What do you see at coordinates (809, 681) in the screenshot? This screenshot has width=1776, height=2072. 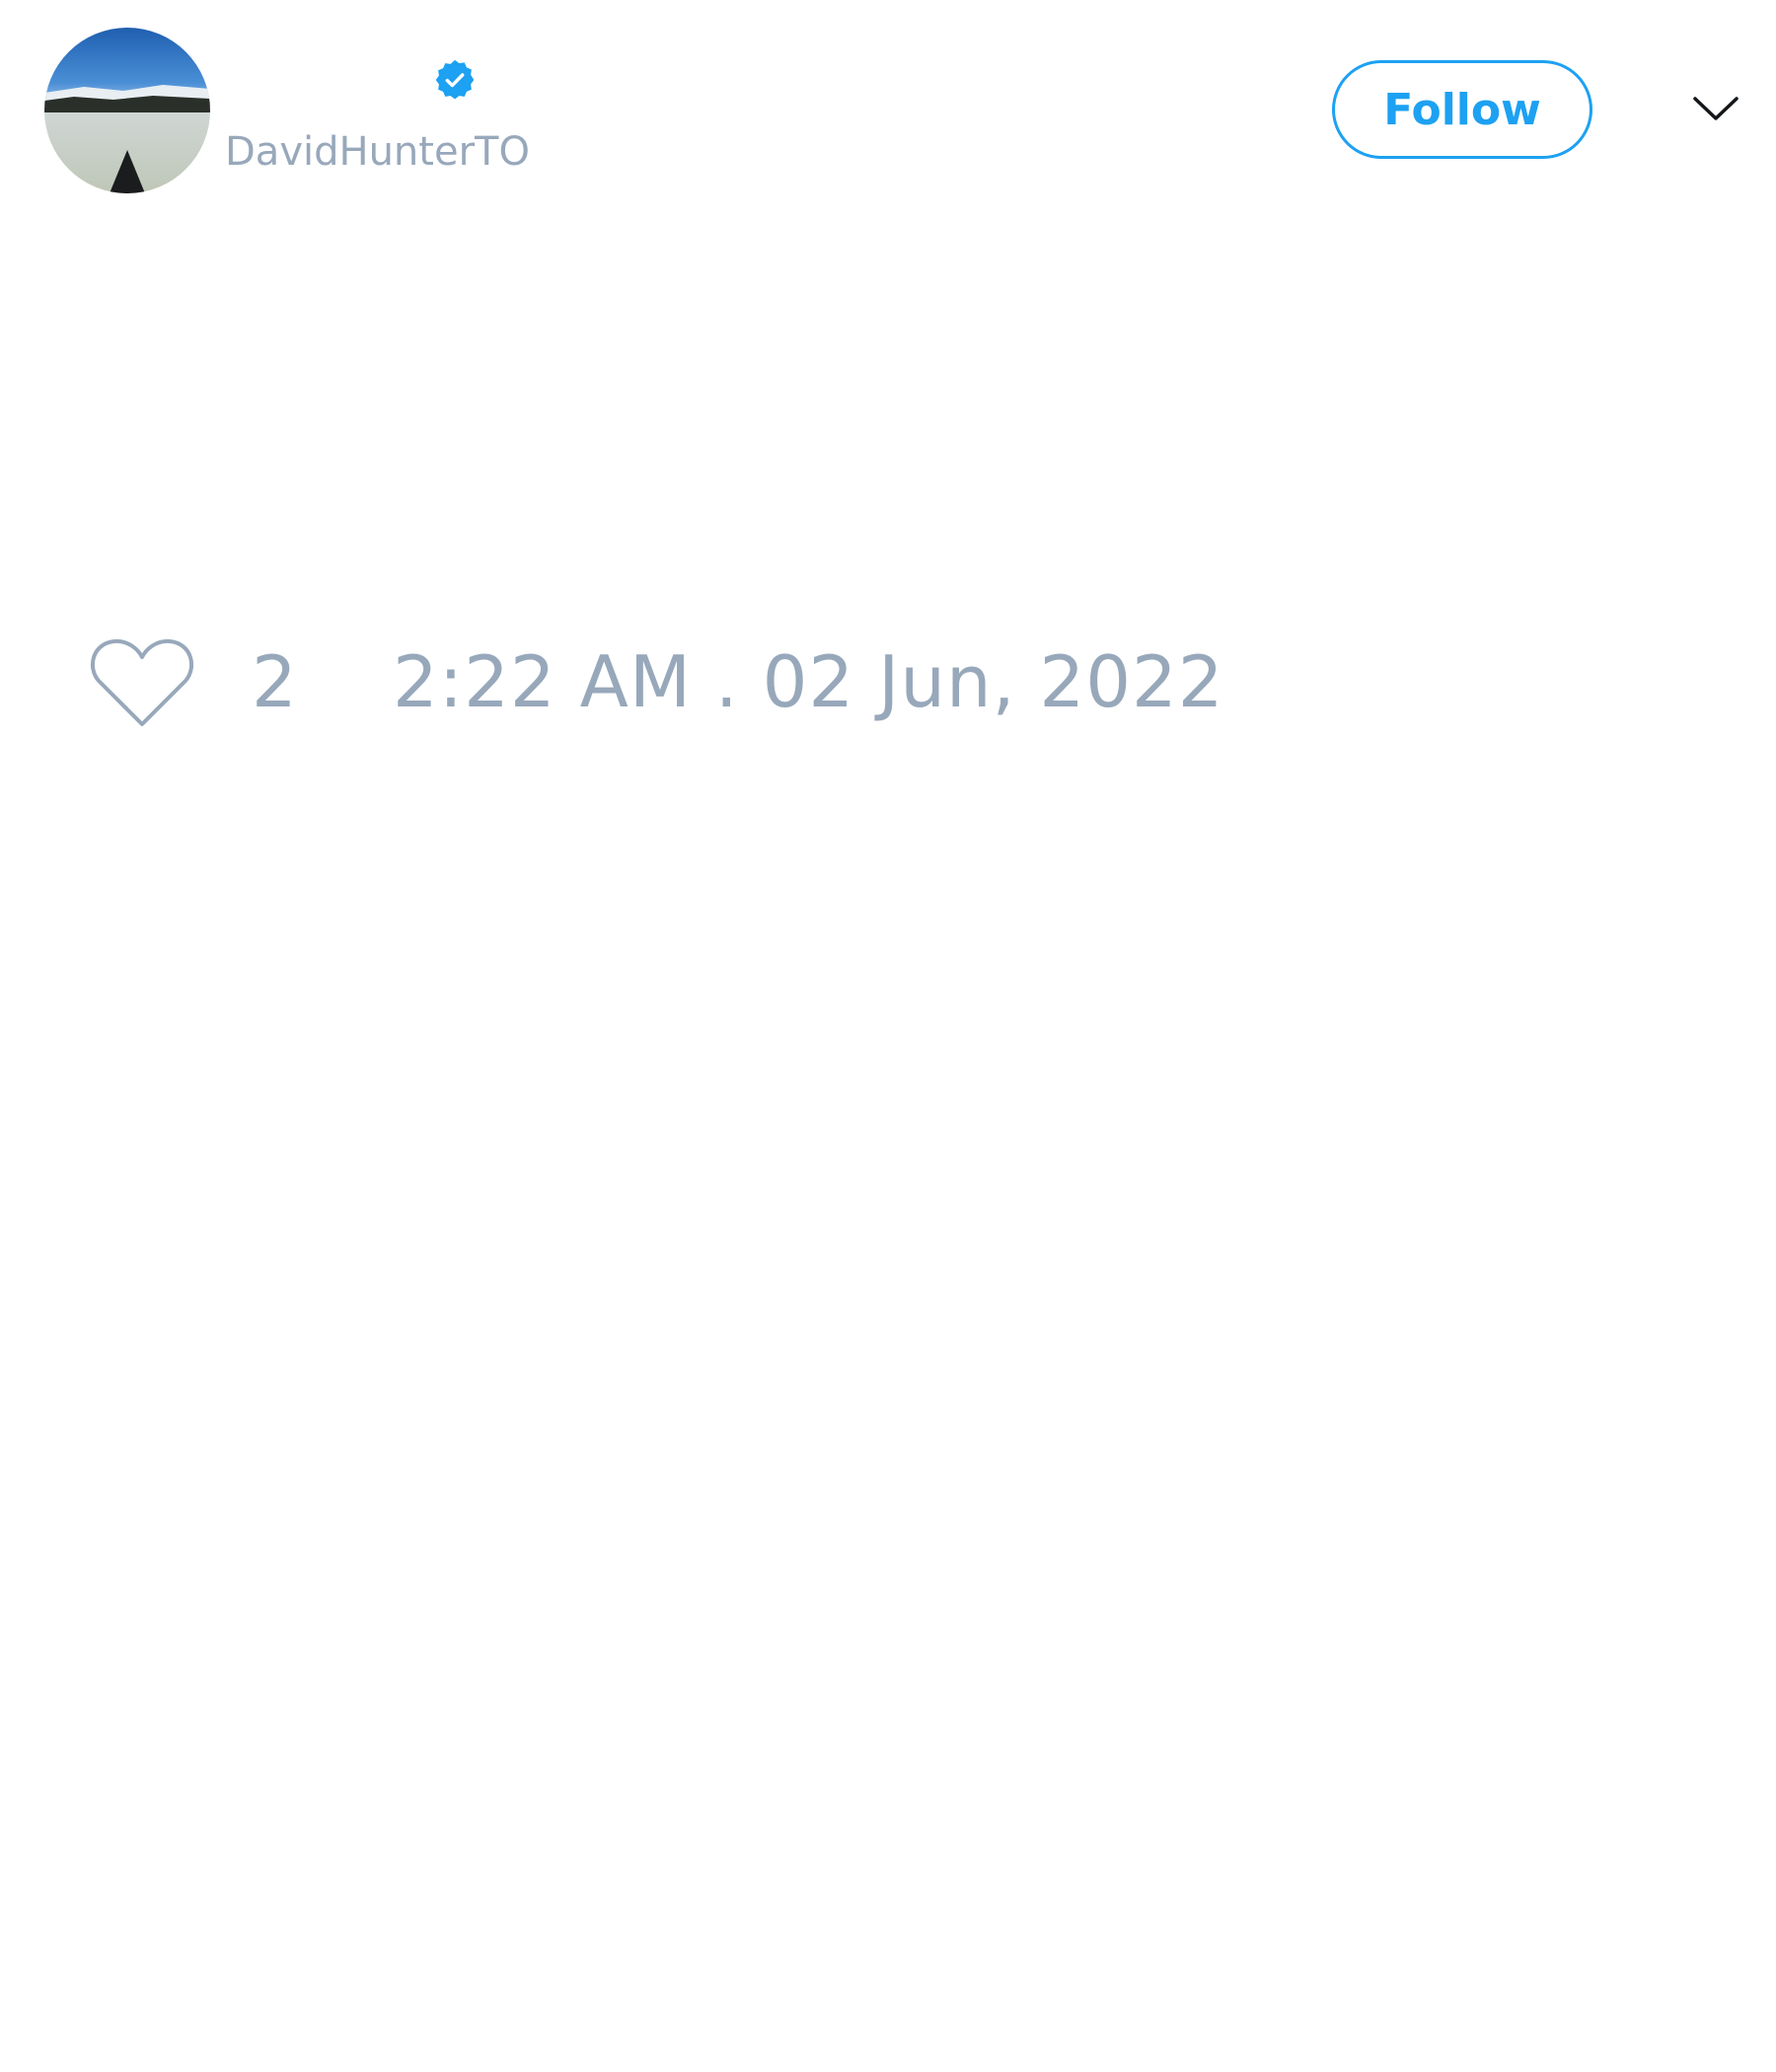 I see `tweet-timestamp: 2:22 AM . 02 Jun, 2022` at bounding box center [809, 681].